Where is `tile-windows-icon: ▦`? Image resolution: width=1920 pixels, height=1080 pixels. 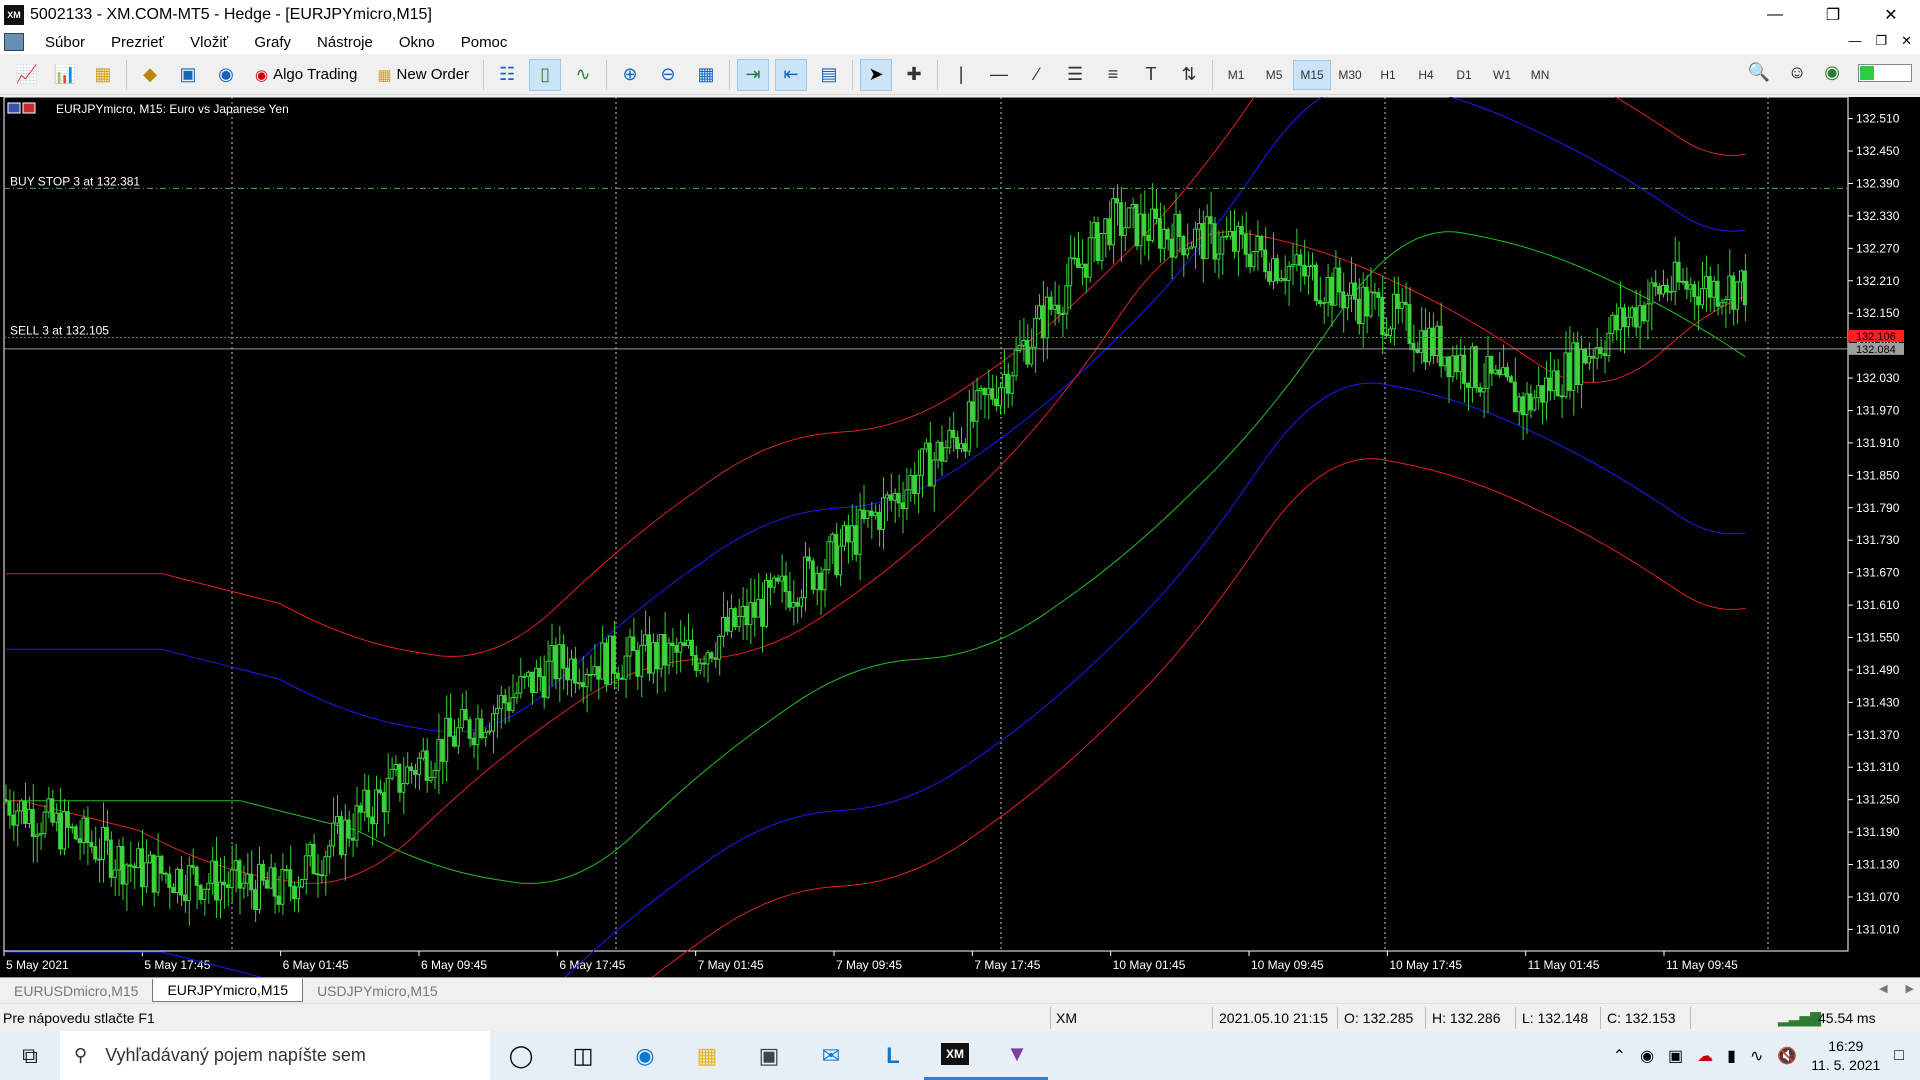 tile-windows-icon: ▦ is located at coordinates (706, 75).